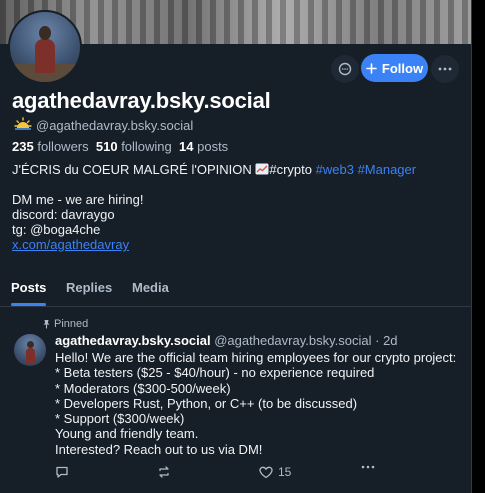 The height and width of the screenshot is (493, 485). I want to click on post-actions: 15, so click(220, 473).